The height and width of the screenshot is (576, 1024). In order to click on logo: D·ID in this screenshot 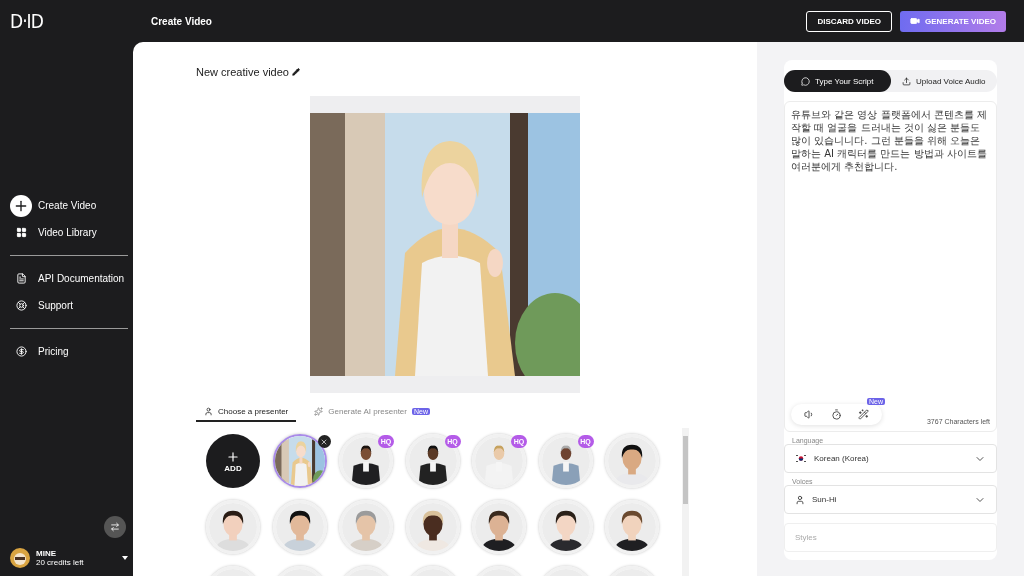, I will do `click(27, 21)`.